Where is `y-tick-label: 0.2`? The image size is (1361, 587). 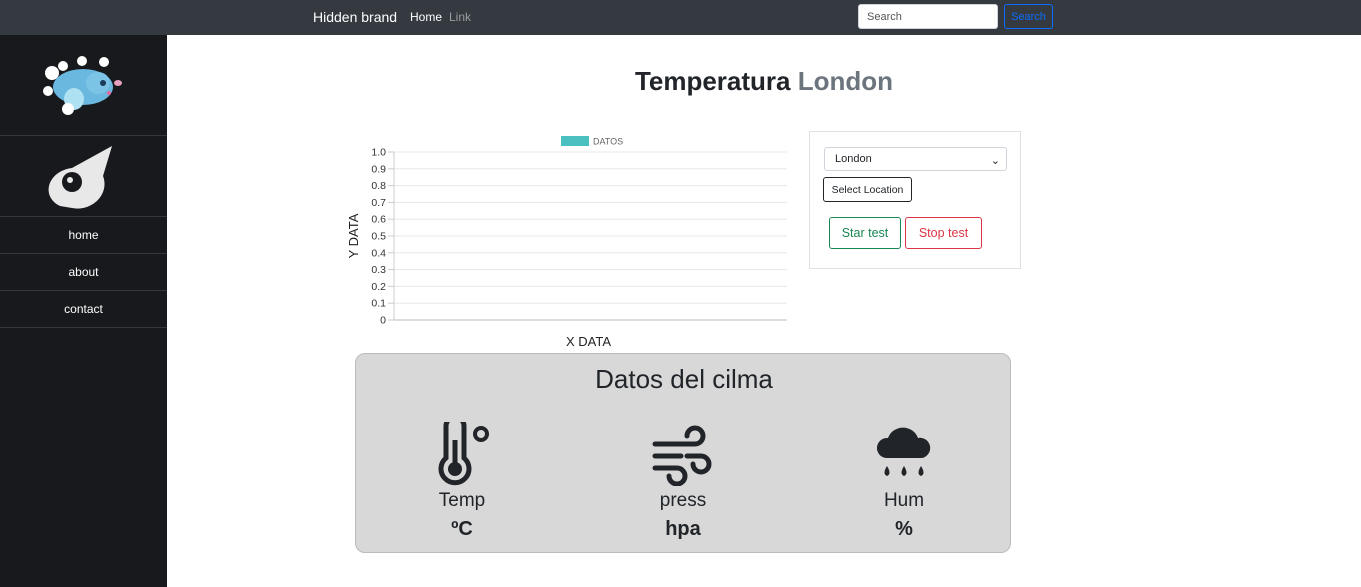
y-tick-label: 0.2 is located at coordinates (378, 287).